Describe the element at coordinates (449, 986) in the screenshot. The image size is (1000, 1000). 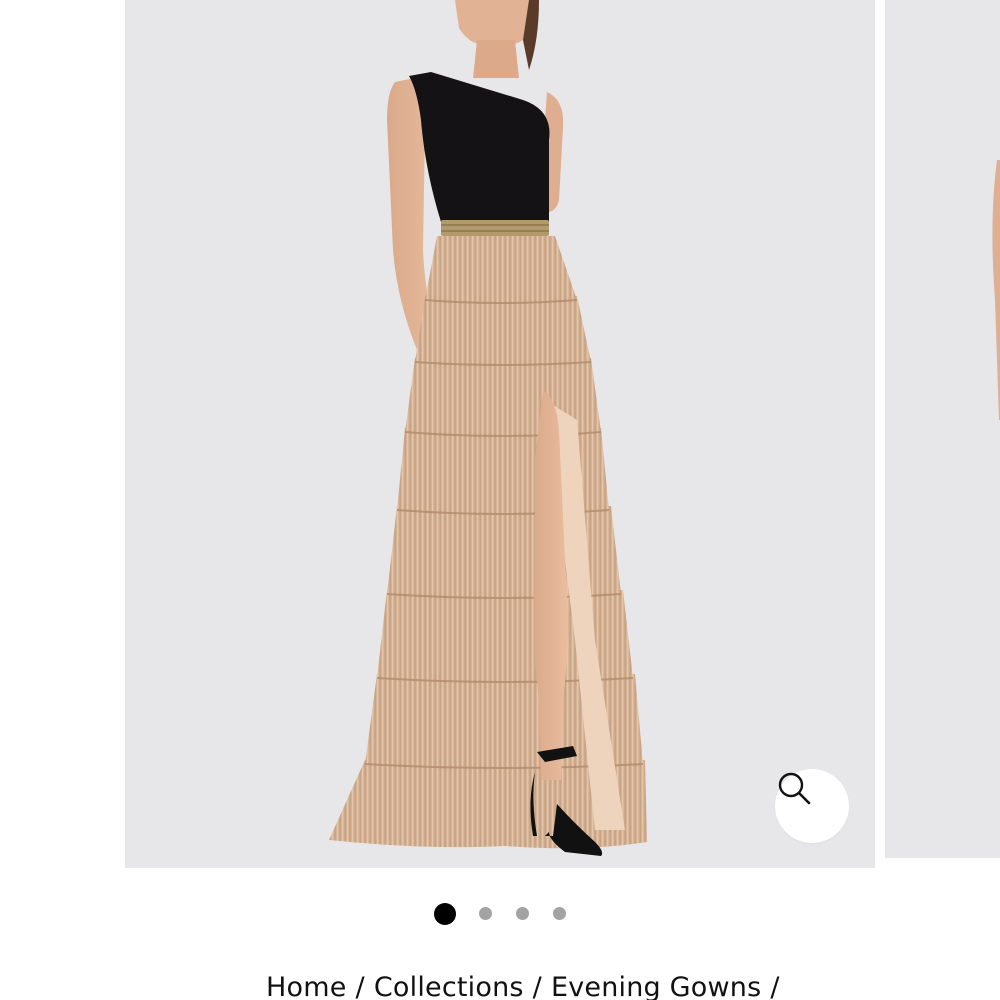
I see `breadcrumb-collections: Collections` at that location.